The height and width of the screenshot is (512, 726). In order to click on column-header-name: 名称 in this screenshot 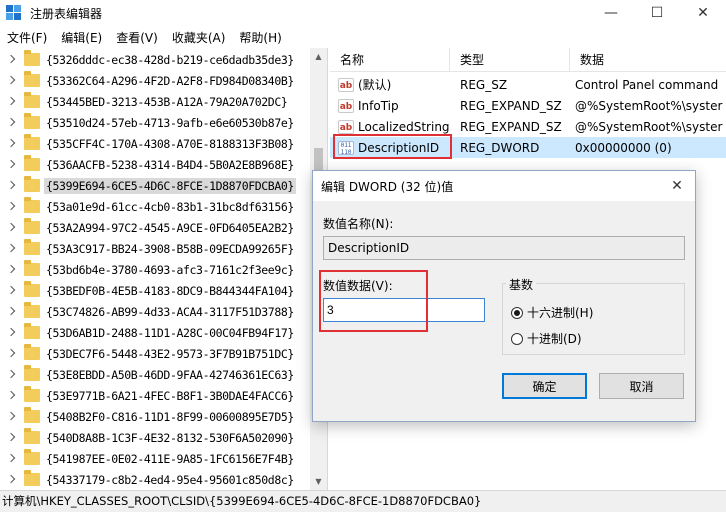, I will do `click(390, 59)`.